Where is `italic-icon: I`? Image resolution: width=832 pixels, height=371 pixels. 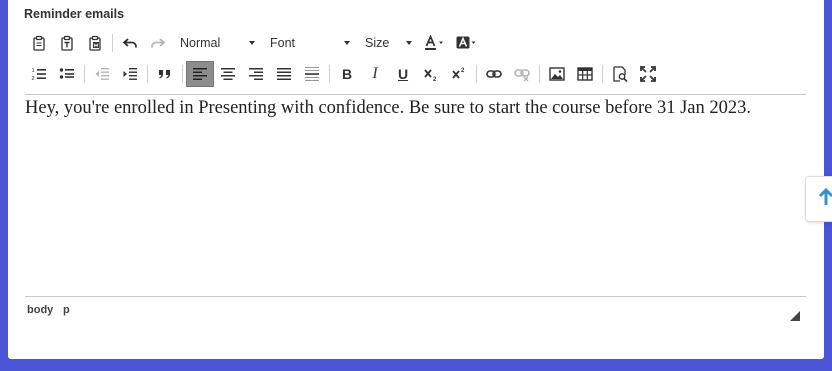
italic-icon: I is located at coordinates (375, 73).